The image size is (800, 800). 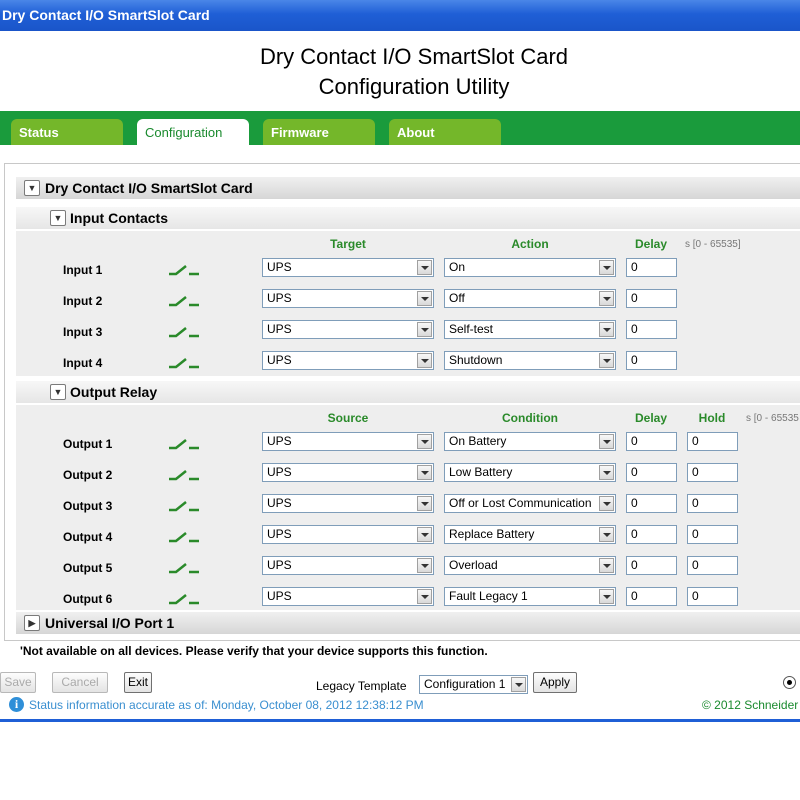 What do you see at coordinates (279, 472) in the screenshot?
I see `output-2-source-value: UPS` at bounding box center [279, 472].